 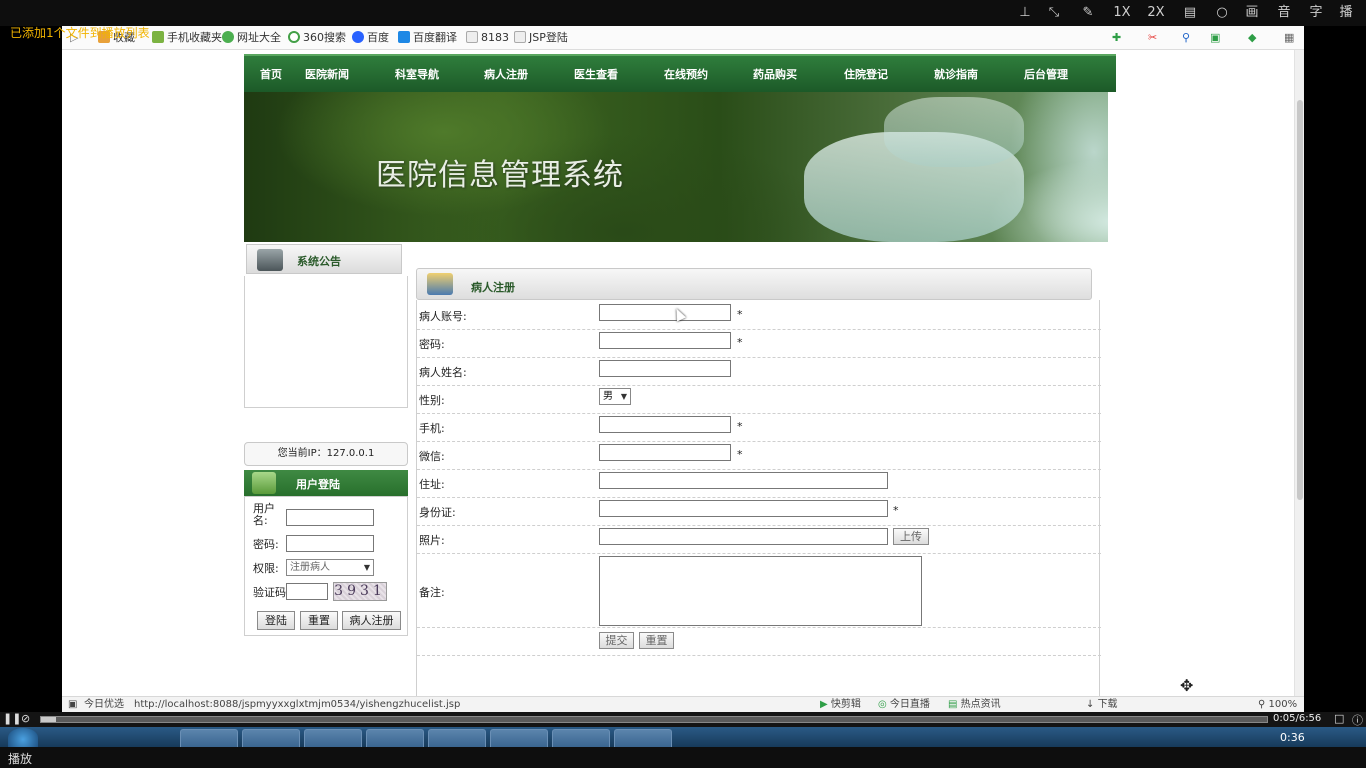 What do you see at coordinates (307, 591) in the screenshot?
I see `captcha-input` at bounding box center [307, 591].